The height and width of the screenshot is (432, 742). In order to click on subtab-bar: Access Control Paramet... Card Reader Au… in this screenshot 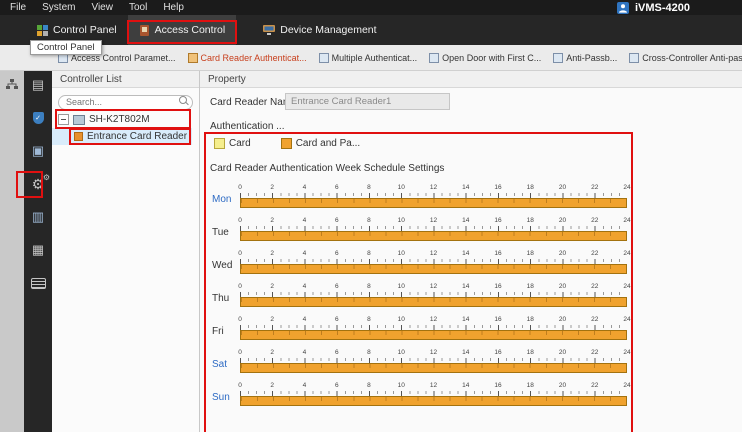, I will do `click(371, 58)`.